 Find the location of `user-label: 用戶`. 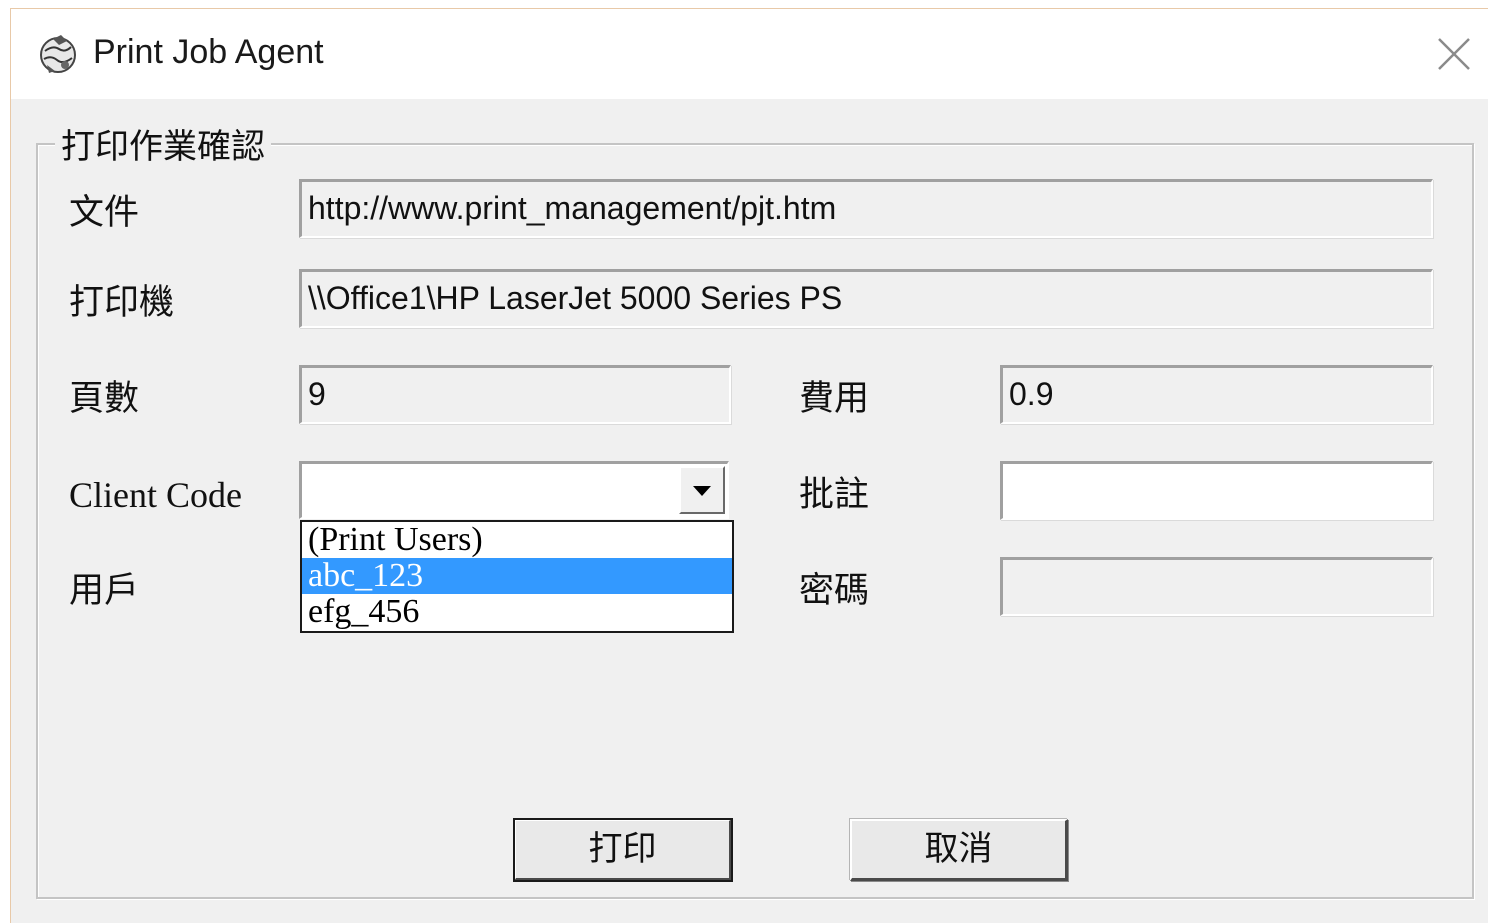

user-label: 用戶 is located at coordinates (104, 591).